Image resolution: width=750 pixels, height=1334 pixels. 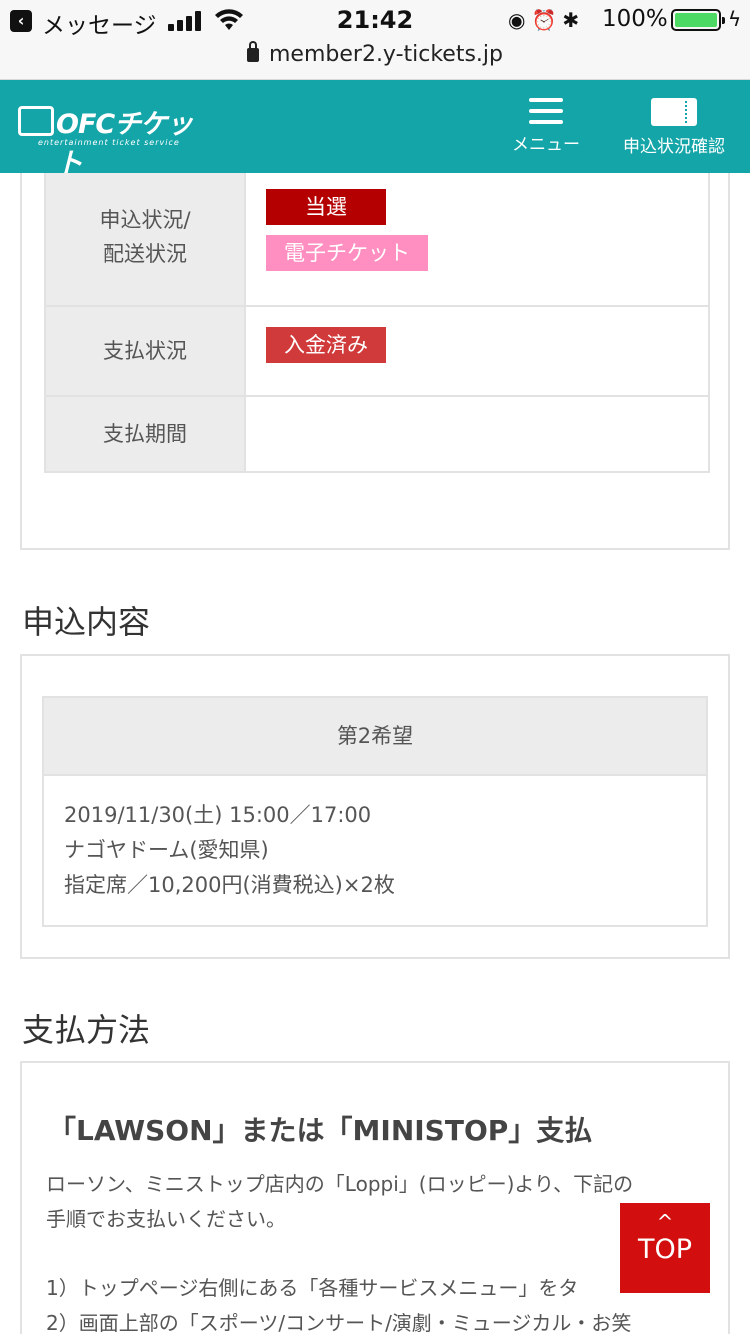 I want to click on url-text: member2.y-tickets.jp, so click(x=386, y=54).